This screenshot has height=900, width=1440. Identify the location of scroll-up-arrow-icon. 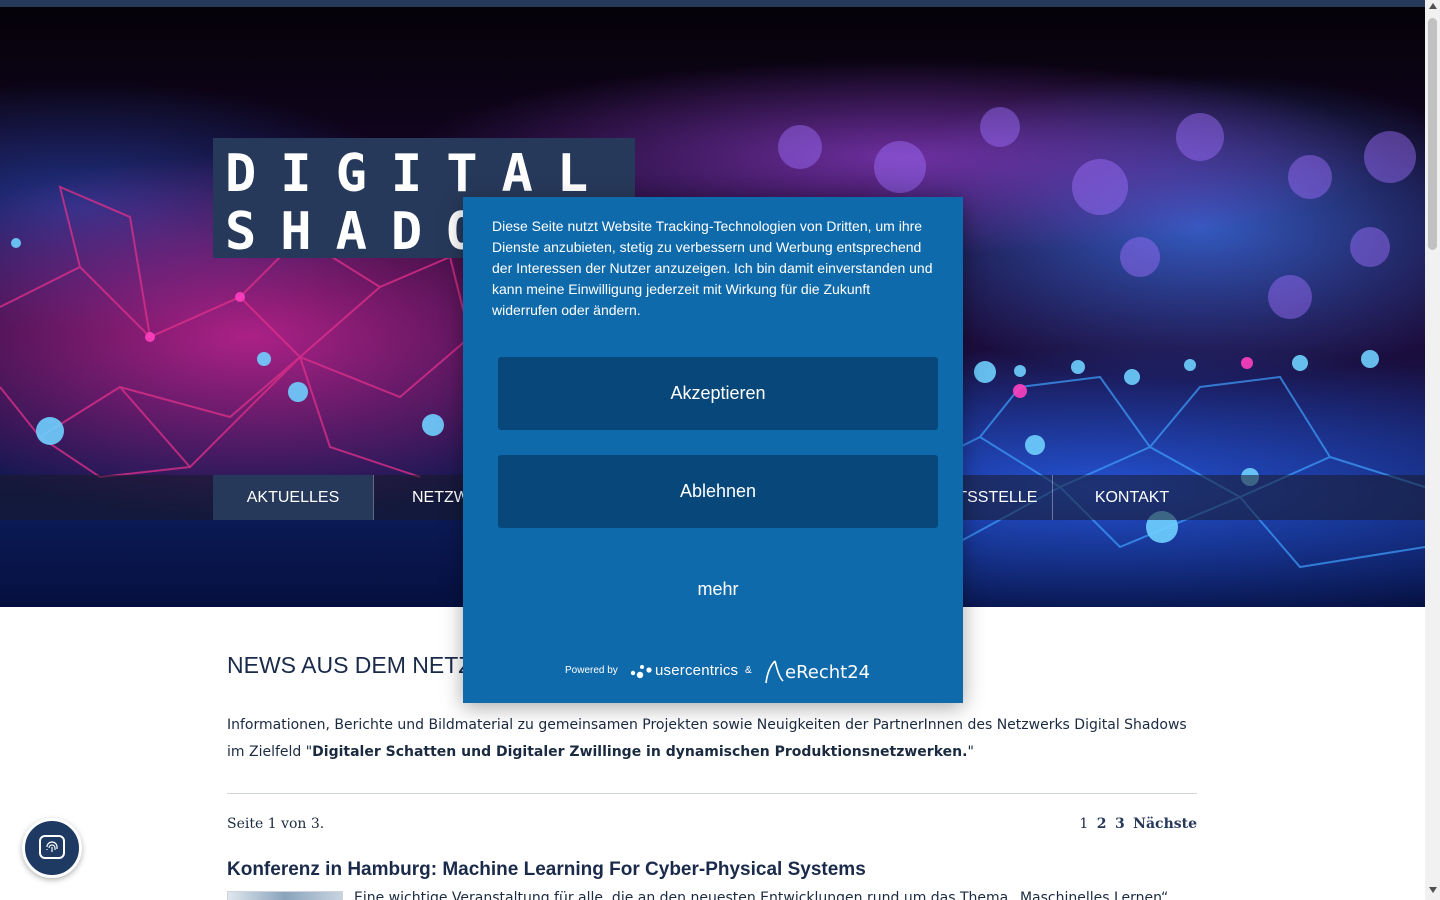
(1433, 6).